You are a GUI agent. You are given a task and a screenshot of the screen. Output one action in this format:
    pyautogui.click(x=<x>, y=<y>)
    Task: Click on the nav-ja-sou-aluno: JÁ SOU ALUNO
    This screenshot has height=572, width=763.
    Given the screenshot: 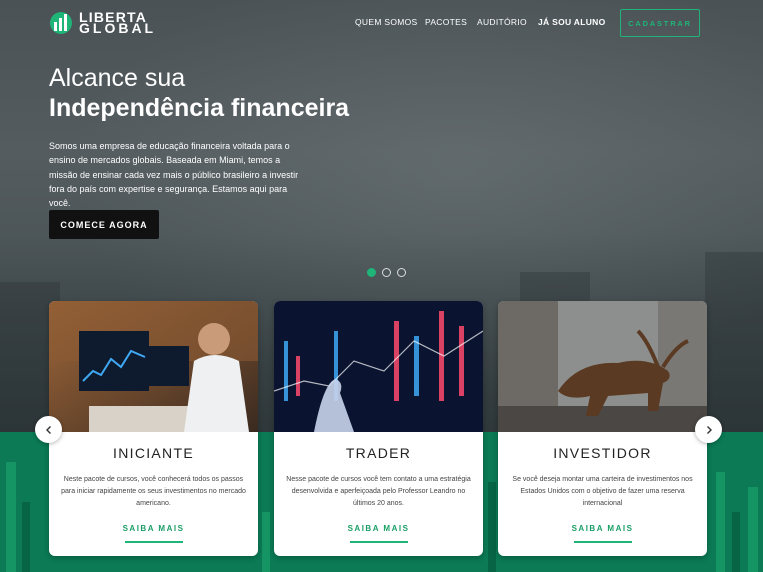 What is the action you would take?
    pyautogui.click(x=572, y=22)
    